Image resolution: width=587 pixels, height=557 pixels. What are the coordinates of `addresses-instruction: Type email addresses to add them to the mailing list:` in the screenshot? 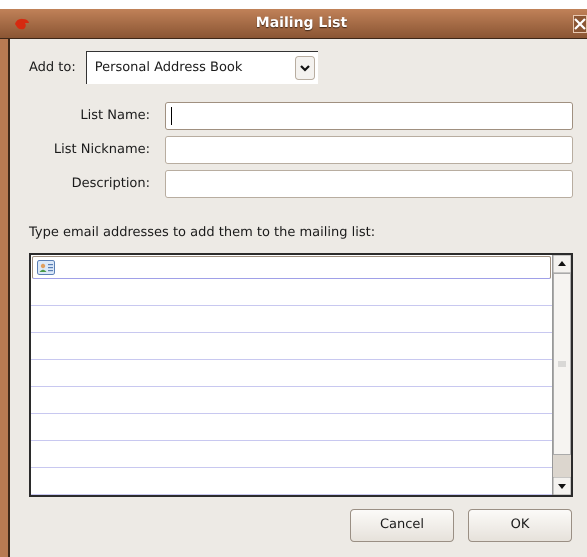 It's located at (202, 233).